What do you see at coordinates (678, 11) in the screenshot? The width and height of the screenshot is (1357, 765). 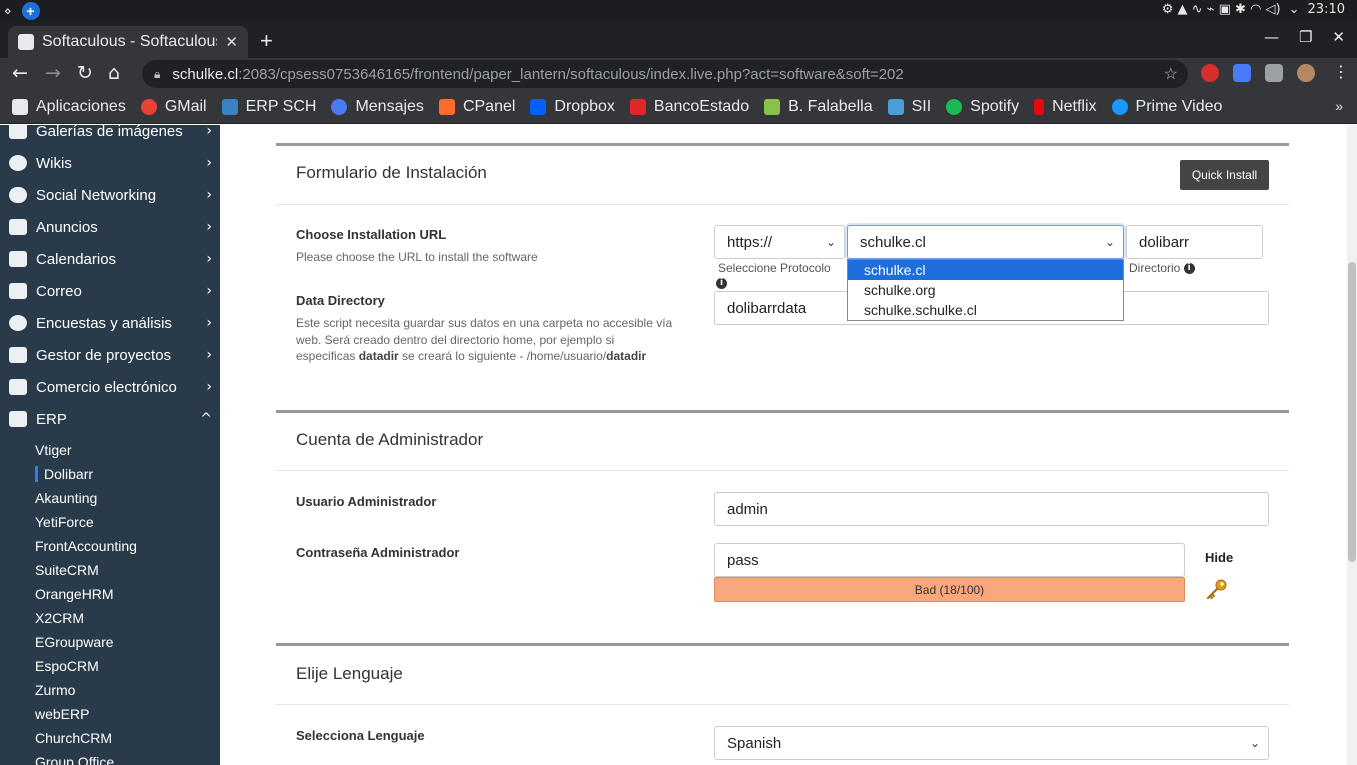 I see `system-bar: ⋄ + ⚙ ▲ ∿ ⌁ ▣ ✱ ◠ ◁) ⌄ 23:10` at bounding box center [678, 11].